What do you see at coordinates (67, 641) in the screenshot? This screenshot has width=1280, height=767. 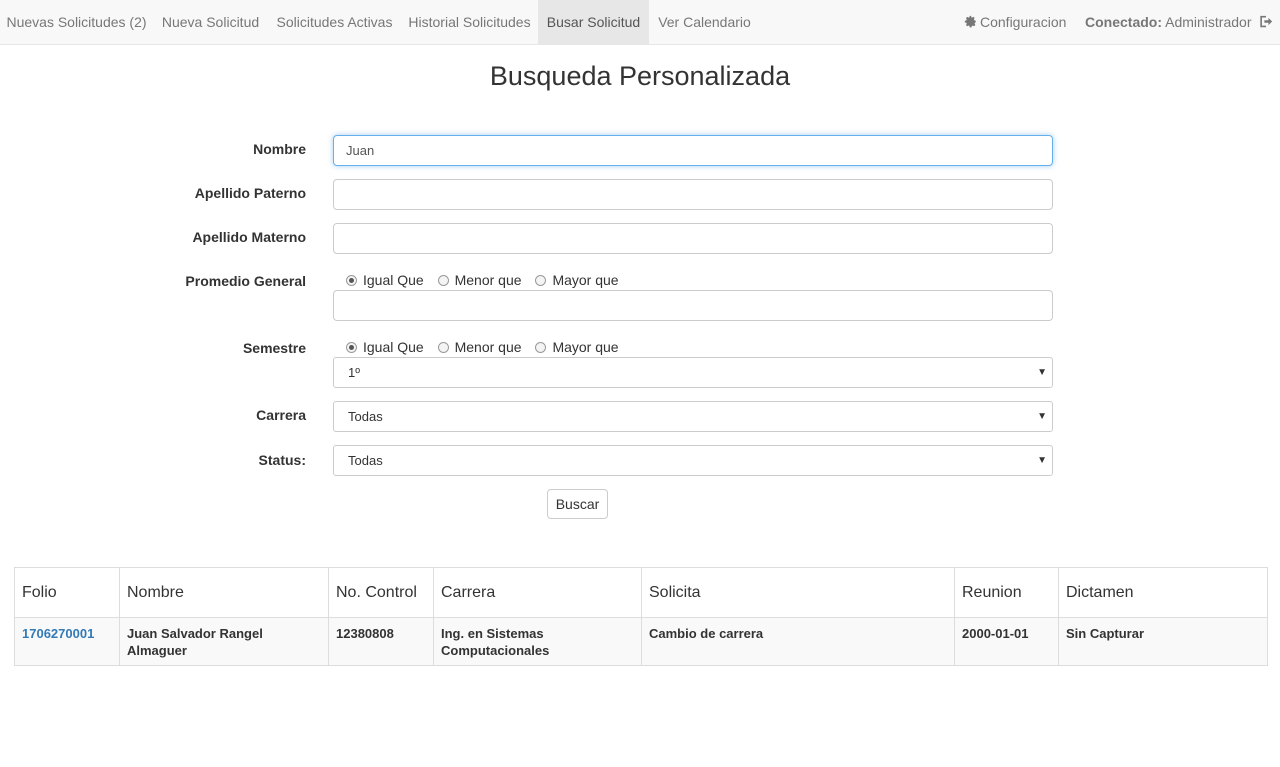 I see `cell-folio: 1706270001` at bounding box center [67, 641].